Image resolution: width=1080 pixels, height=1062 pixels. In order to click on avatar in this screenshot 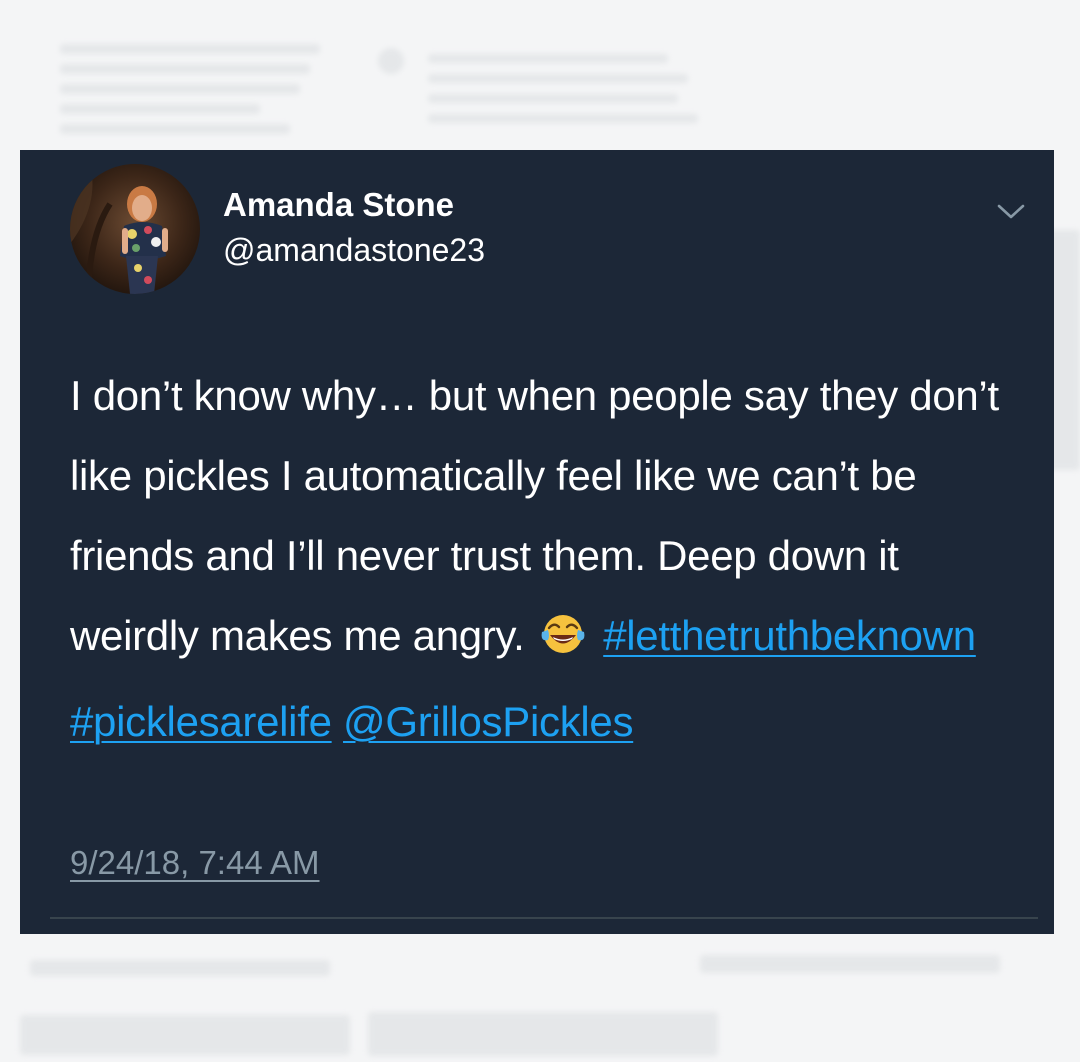, I will do `click(135, 229)`.